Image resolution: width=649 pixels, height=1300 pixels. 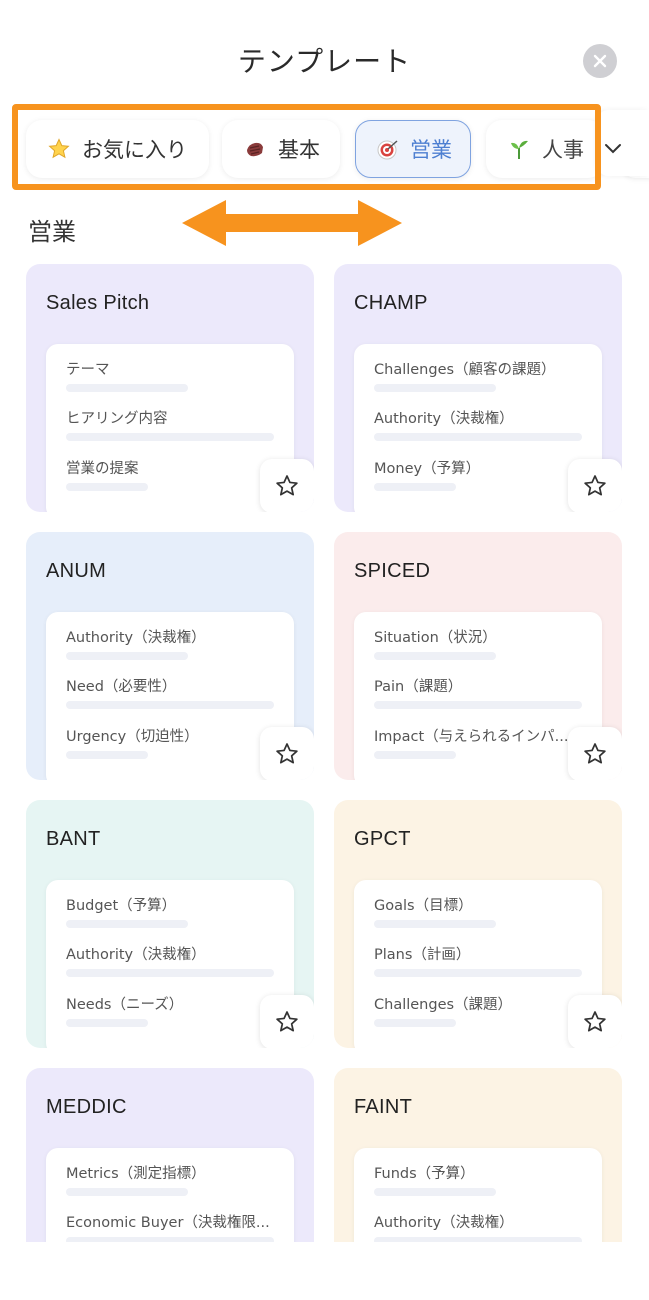 I want to click on card-field: Money（予算）, so click(x=427, y=469).